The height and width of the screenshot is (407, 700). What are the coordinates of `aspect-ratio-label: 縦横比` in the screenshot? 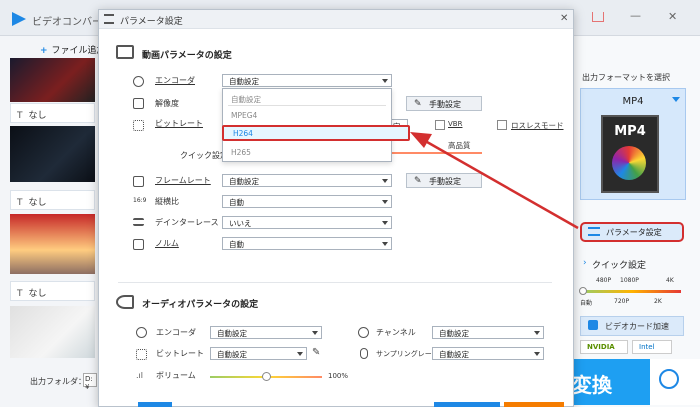 It's located at (167, 201).